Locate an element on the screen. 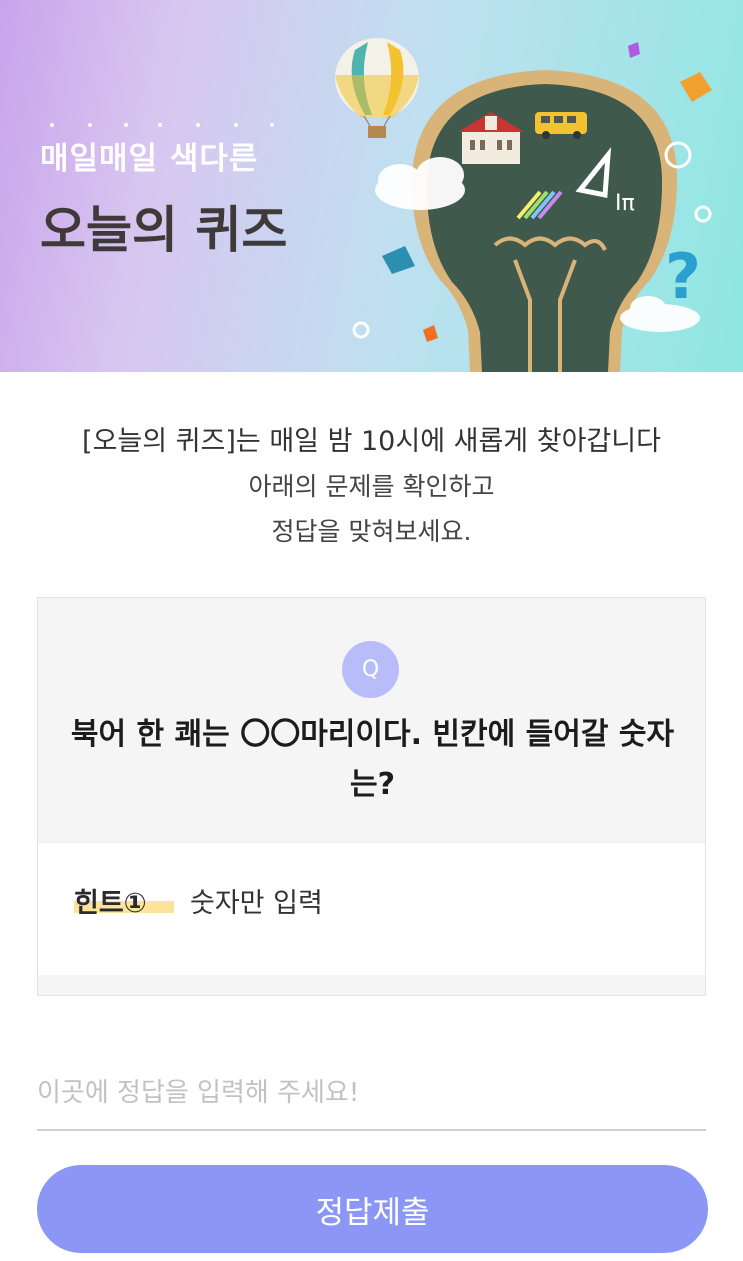 This screenshot has width=743, height=1261. intro-line-2: 아래의 문제를 확인하고 is located at coordinates (371, 486).